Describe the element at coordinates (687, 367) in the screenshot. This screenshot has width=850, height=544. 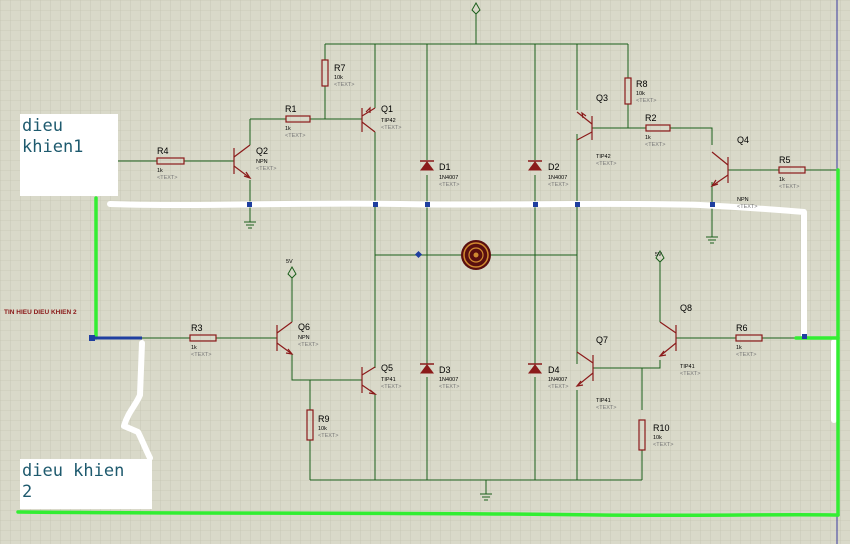
I see `q8-value: TIP41` at that location.